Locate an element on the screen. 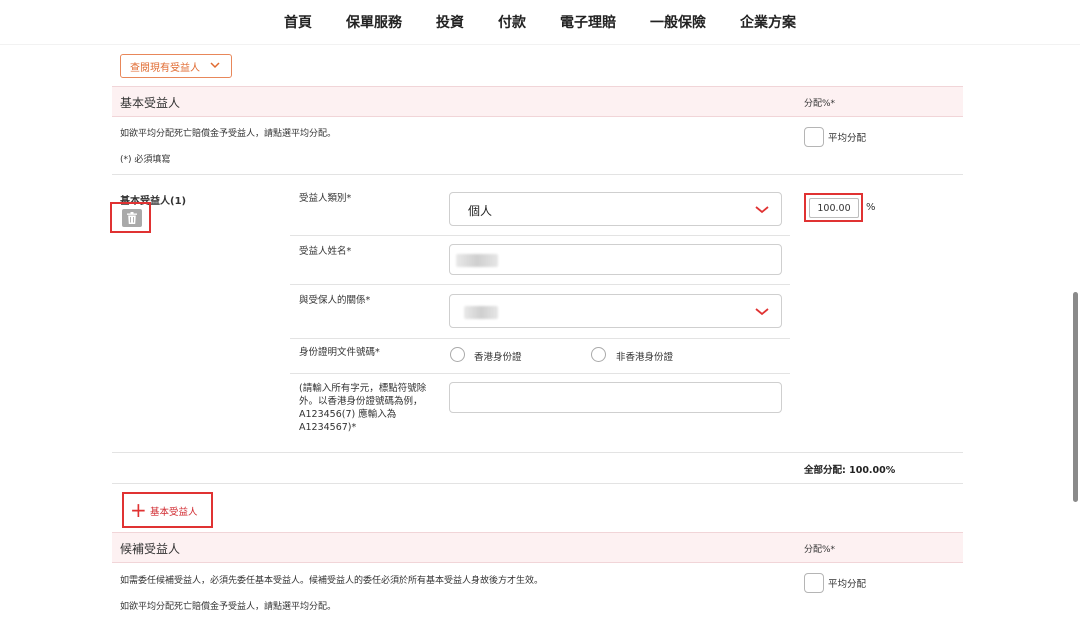 This screenshot has height=622, width=1080. redacted-relationship is located at coordinates (481, 312).